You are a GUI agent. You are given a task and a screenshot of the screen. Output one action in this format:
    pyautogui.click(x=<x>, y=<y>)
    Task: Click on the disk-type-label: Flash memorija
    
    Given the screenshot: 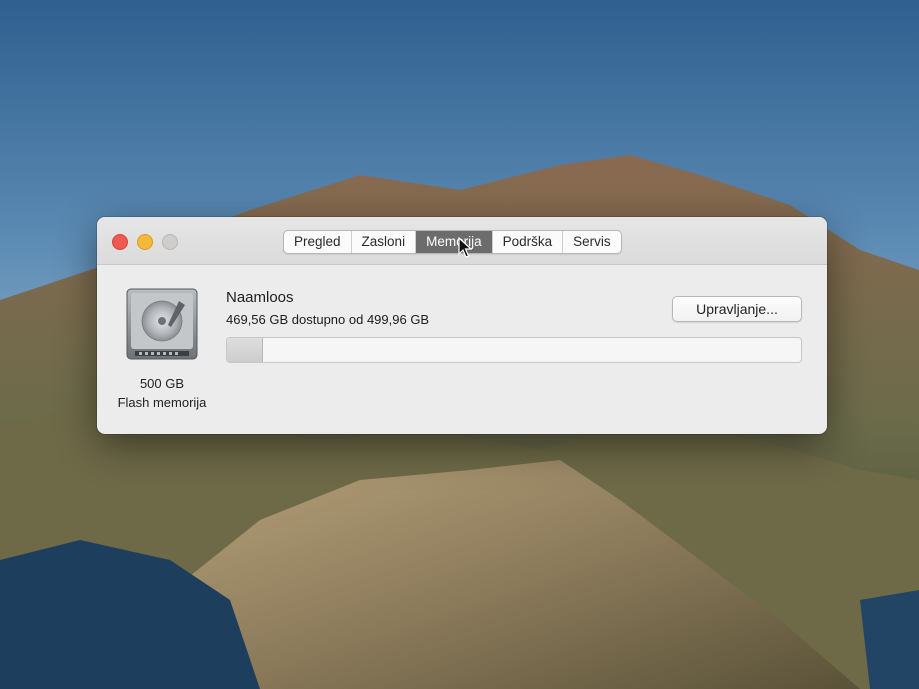 What is the action you would take?
    pyautogui.click(x=162, y=402)
    